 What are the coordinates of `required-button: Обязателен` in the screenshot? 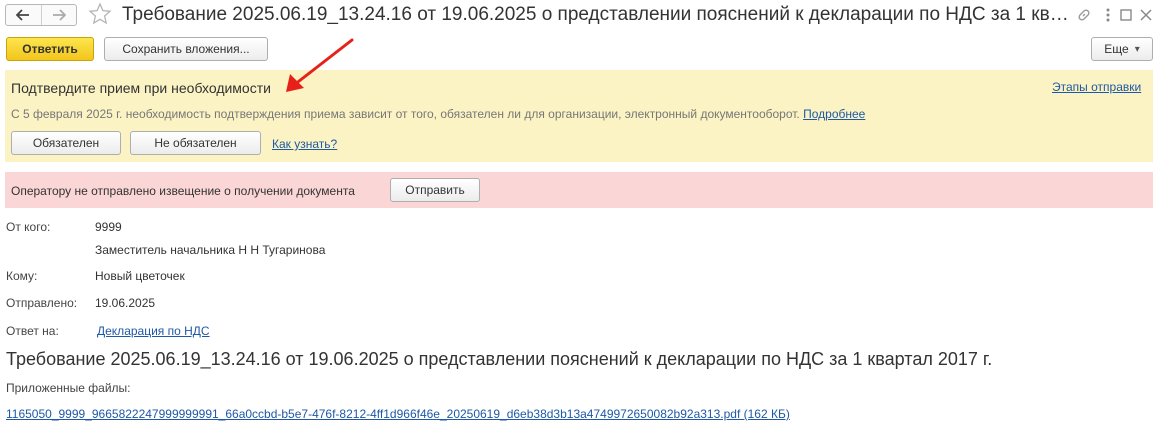 It's located at (66, 143).